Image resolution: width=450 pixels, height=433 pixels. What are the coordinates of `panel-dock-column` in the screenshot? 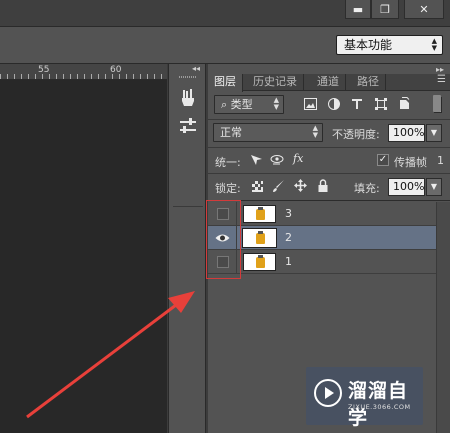 It's located at (187, 248).